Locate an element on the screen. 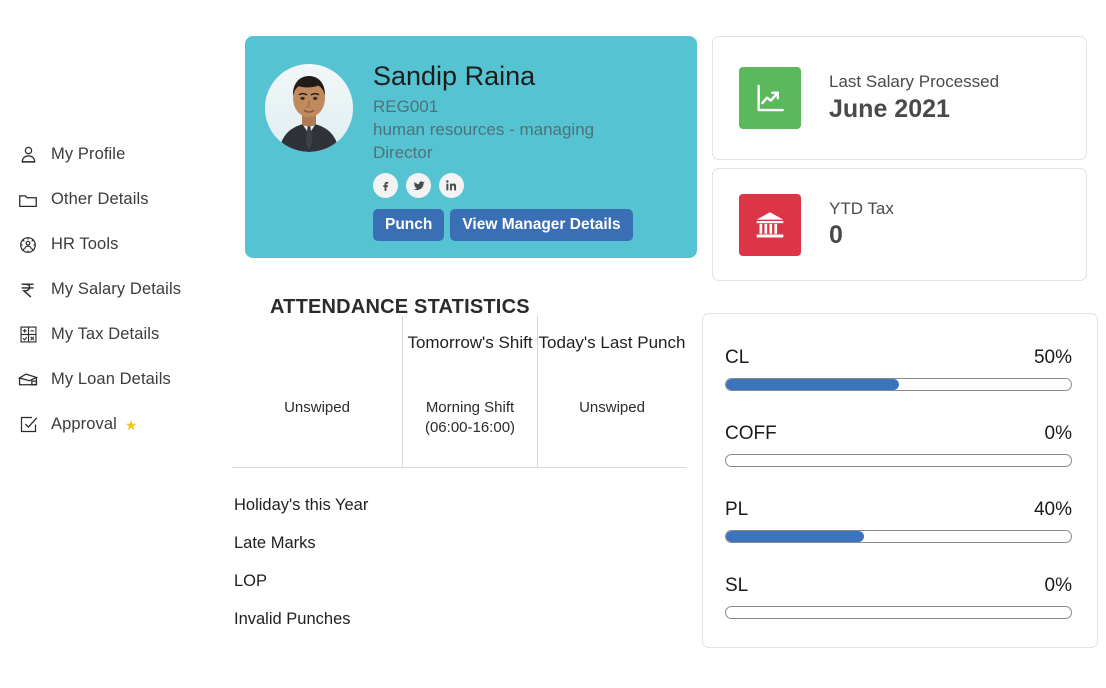 The image size is (1106, 688). sidebar-item-my-profile: My Profile is located at coordinates (115, 154).